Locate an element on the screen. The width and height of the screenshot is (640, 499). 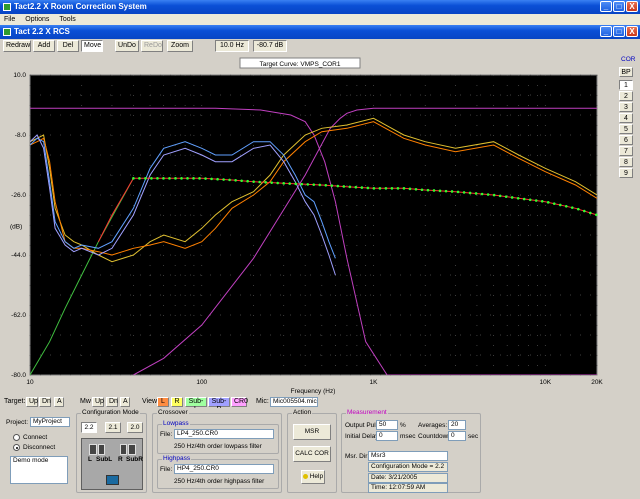
menu-options: Options is located at coordinates (37, 19).